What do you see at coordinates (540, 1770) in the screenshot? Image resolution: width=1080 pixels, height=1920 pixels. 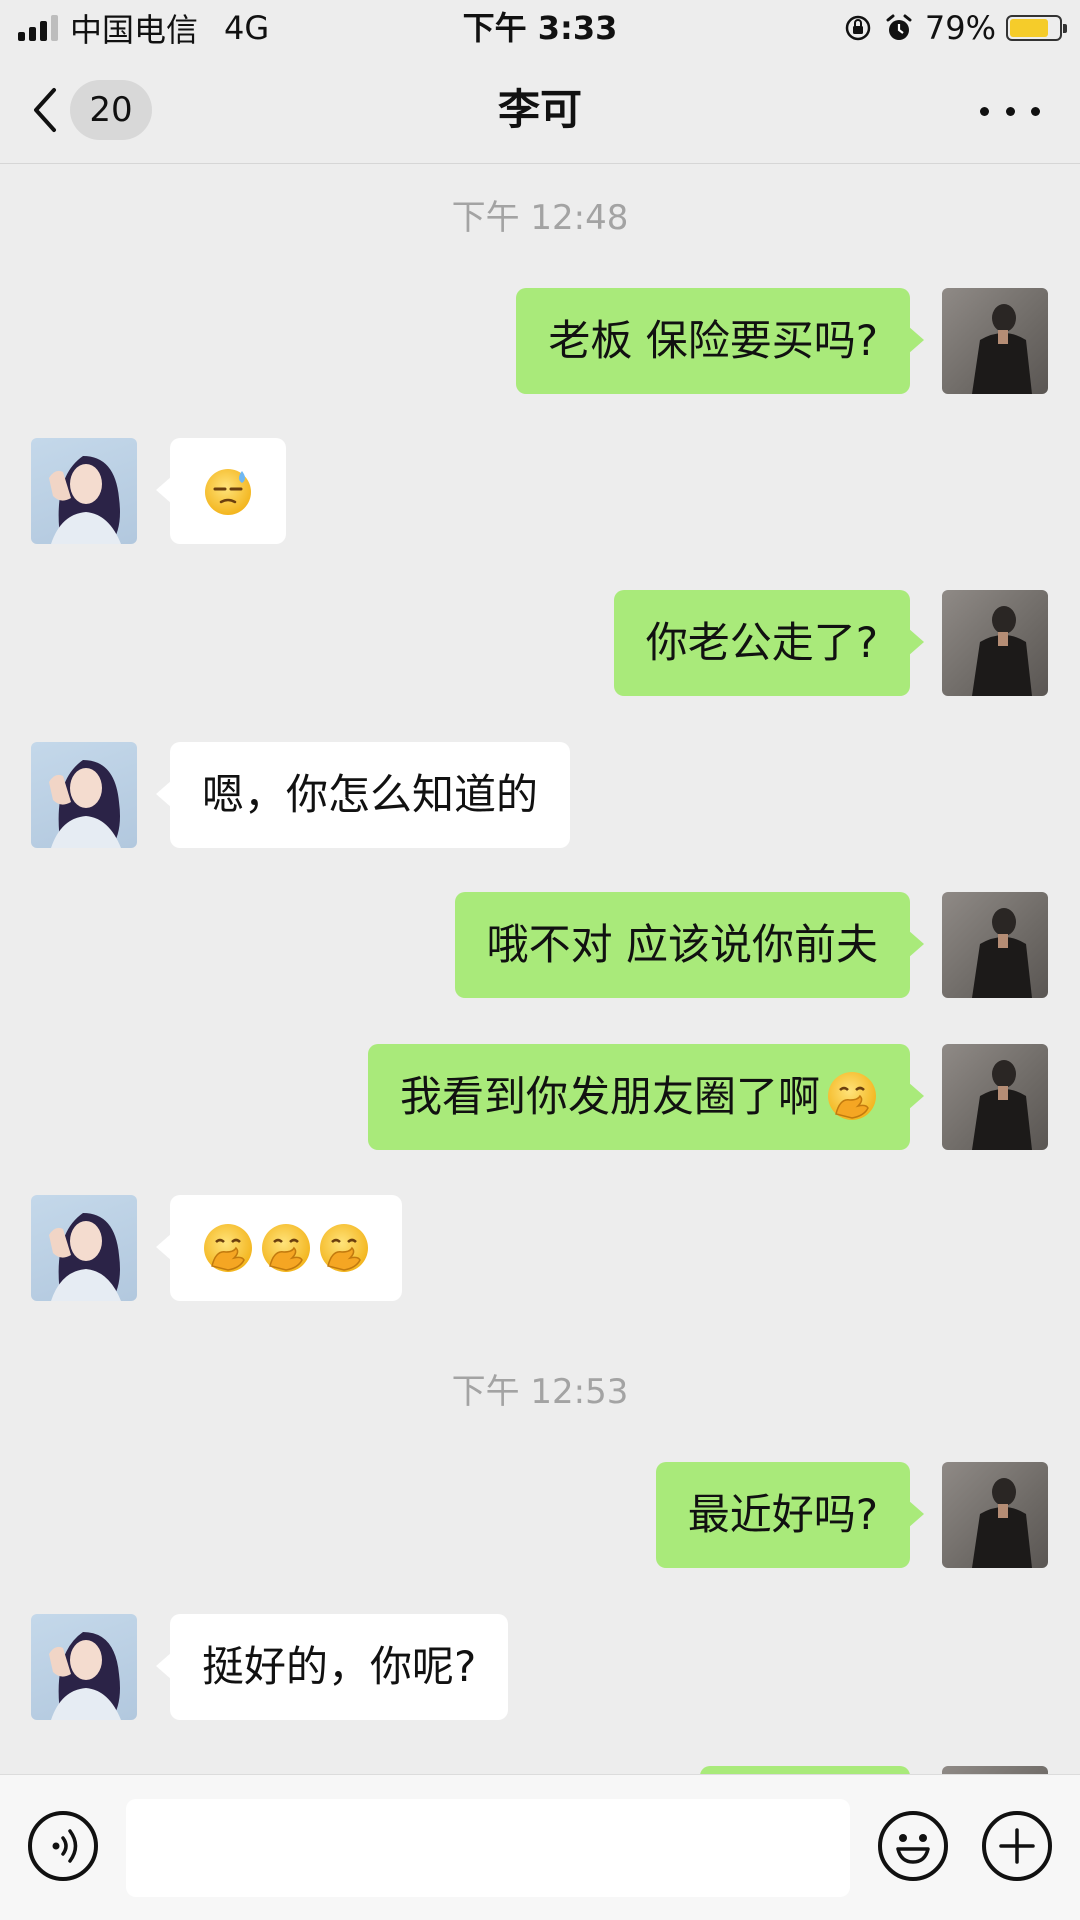 I see `message-sent-partial` at bounding box center [540, 1770].